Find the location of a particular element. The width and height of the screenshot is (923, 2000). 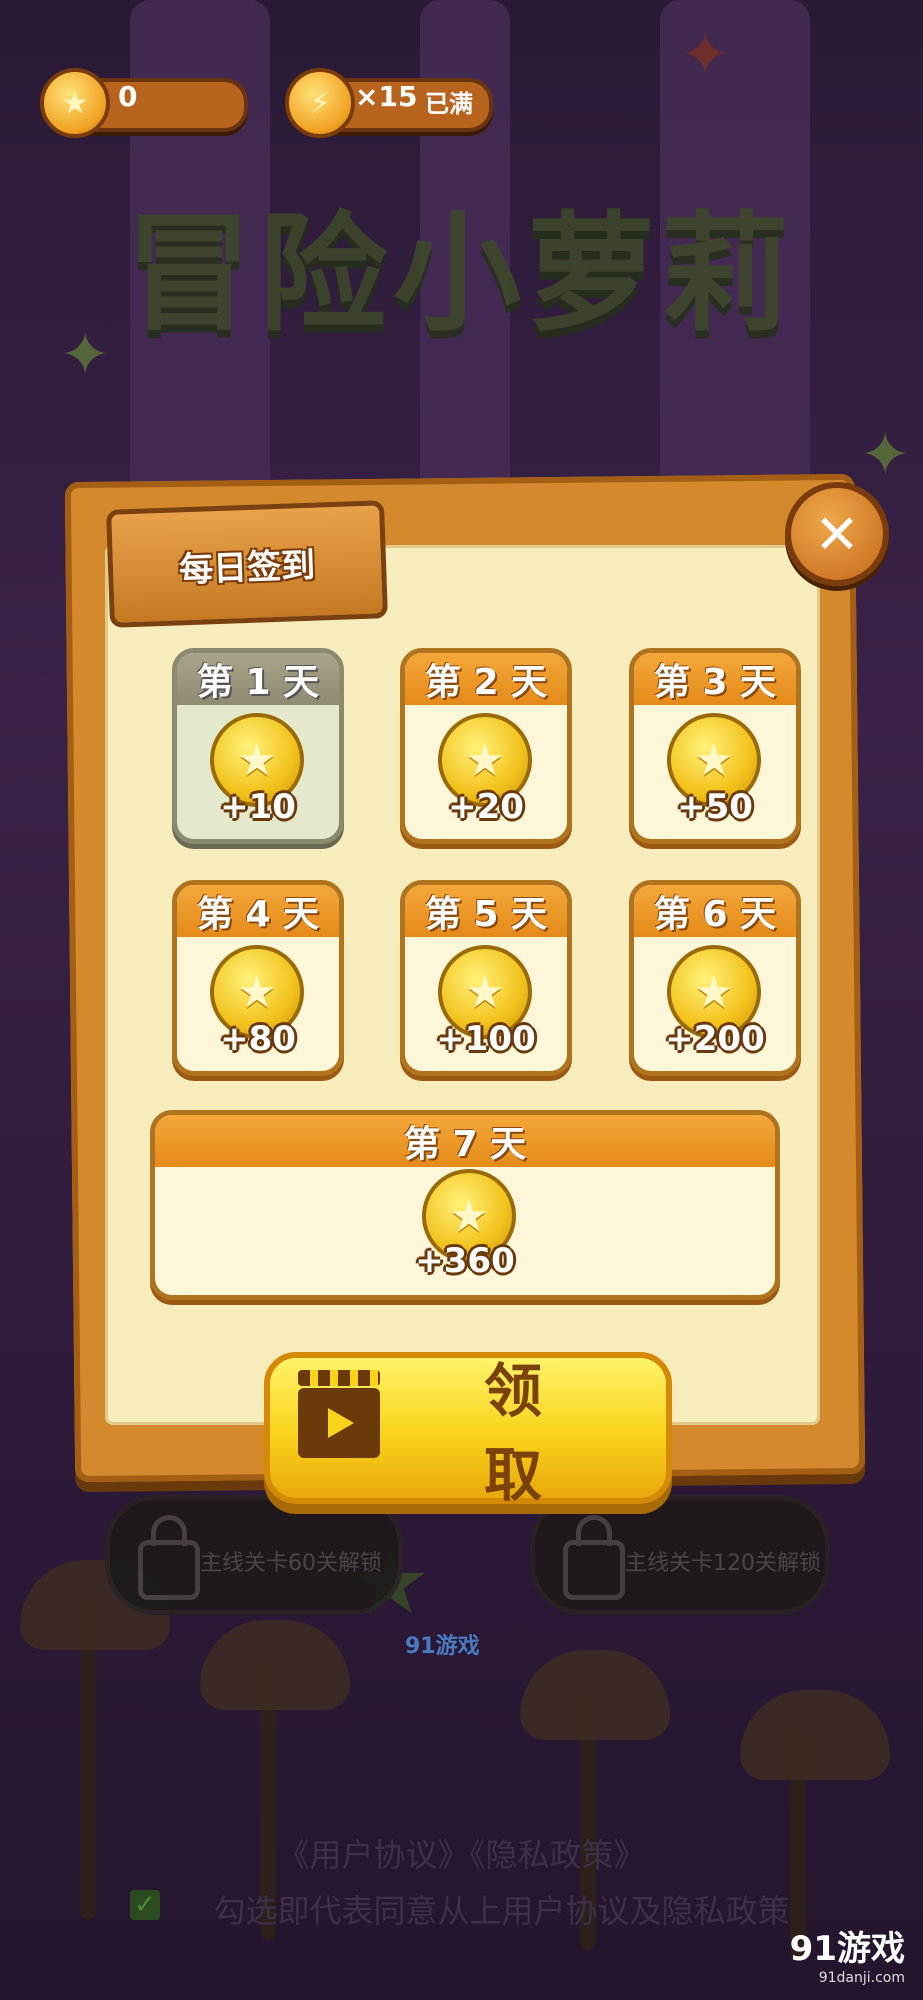

locked-mode-button-left: 主线关卡60关解锁 is located at coordinates (254, 1555).